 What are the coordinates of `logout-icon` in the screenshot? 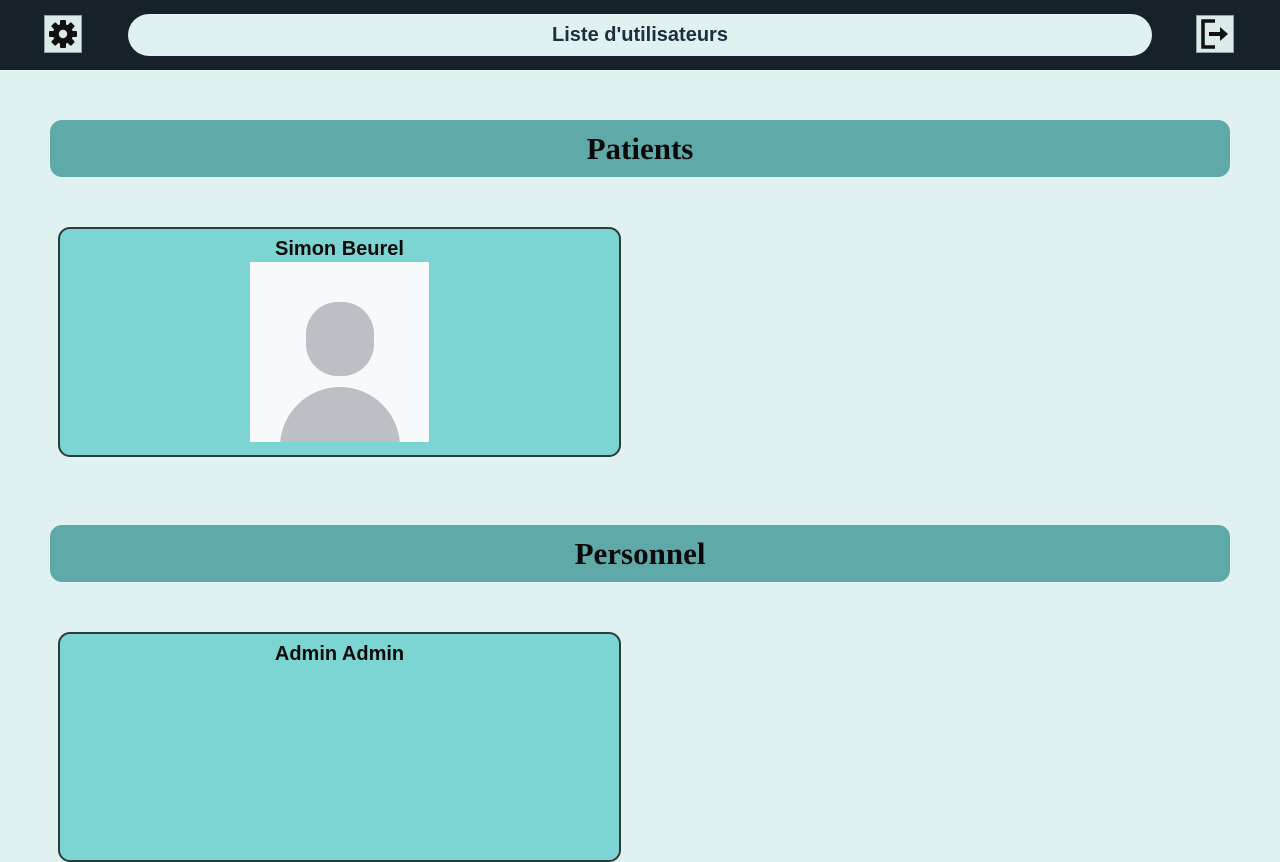 It's located at (1214, 34).